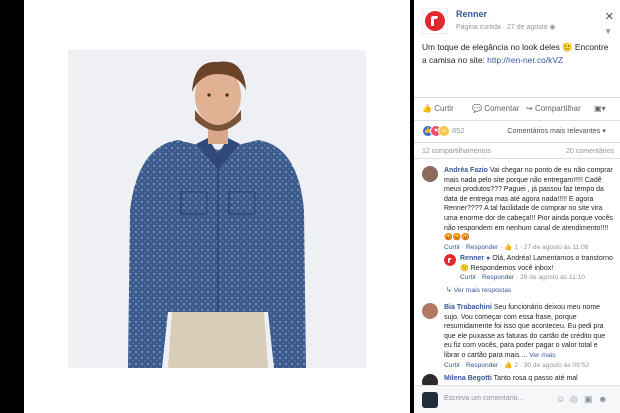 The image size is (620, 413). I want to click on share-label: Compartilhar, so click(557, 108).